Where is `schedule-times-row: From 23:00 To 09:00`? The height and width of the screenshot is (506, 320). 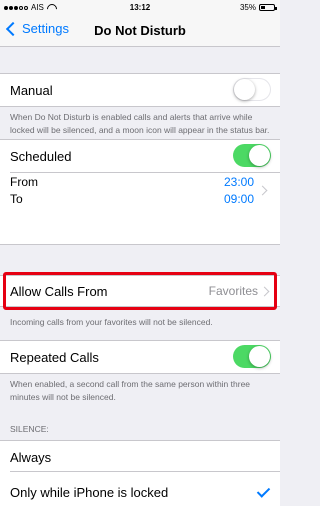 schedule-times-row: From 23:00 To 09:00 is located at coordinates (140, 190).